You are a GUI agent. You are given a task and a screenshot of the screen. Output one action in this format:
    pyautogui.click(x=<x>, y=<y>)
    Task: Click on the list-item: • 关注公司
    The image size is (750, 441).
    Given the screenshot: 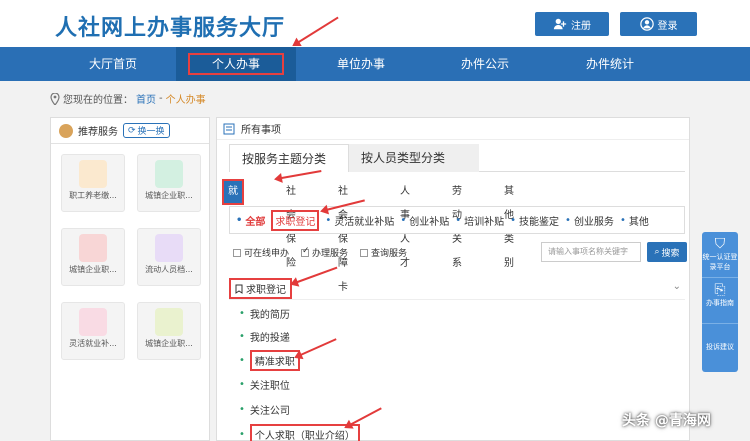 What is the action you would take?
    pyautogui.click(x=264, y=409)
    